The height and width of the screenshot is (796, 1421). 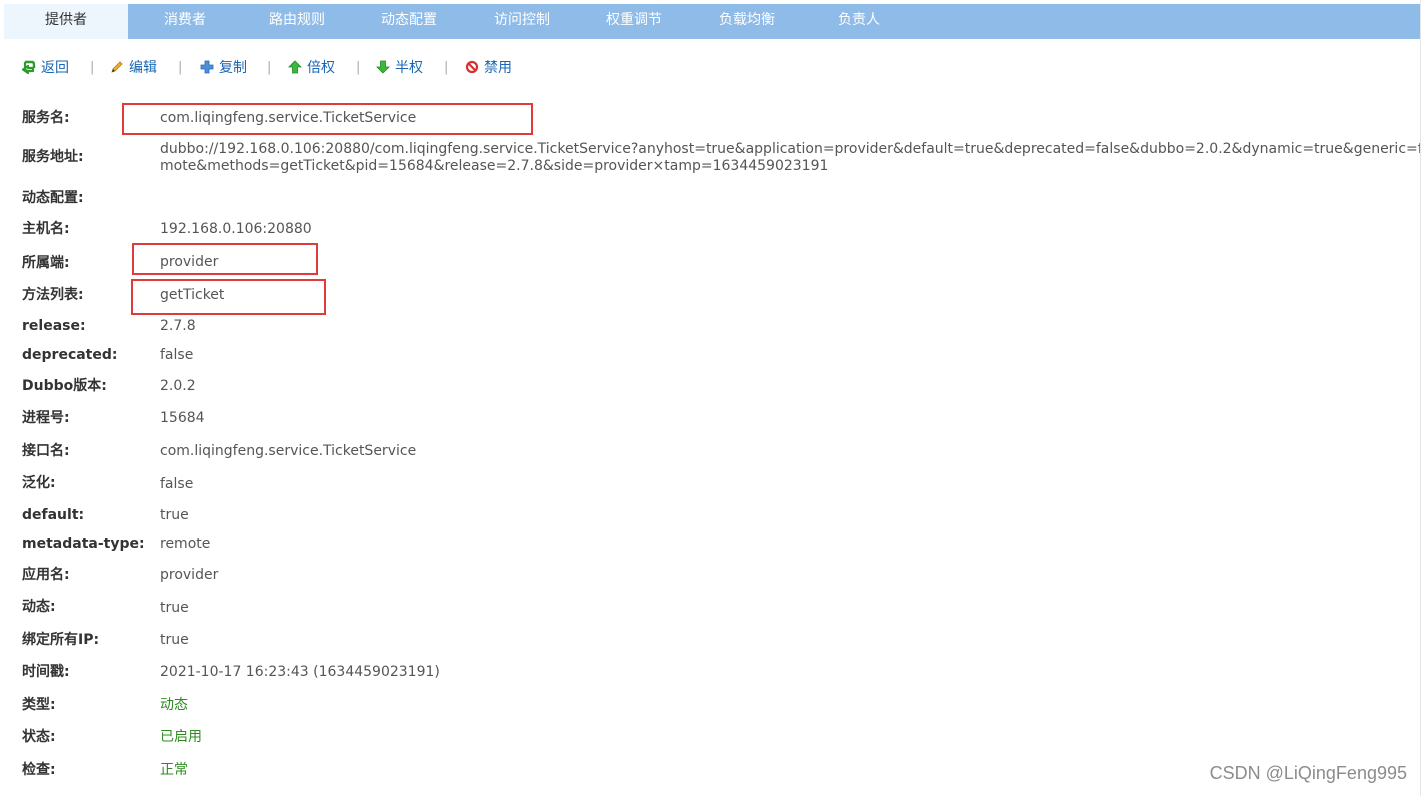 I want to click on bind-all-ip-label: 绑定所有IP:, so click(x=61, y=640).